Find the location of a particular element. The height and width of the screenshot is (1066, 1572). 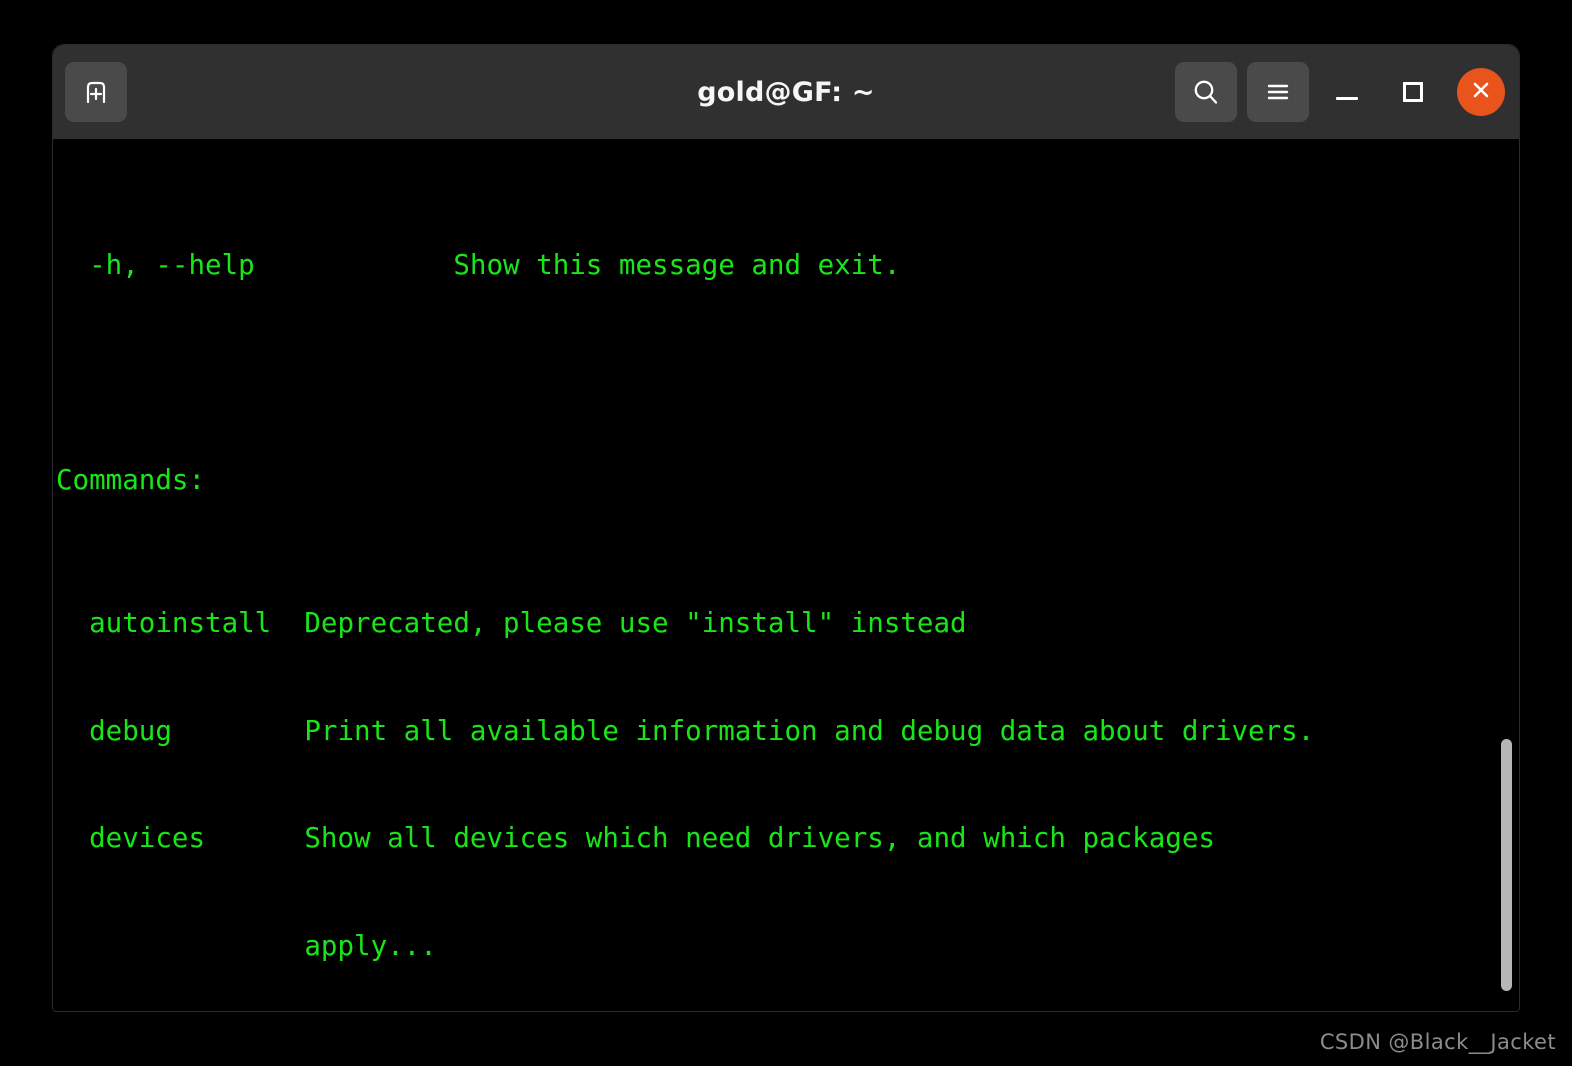

search-icon is located at coordinates (1206, 92).